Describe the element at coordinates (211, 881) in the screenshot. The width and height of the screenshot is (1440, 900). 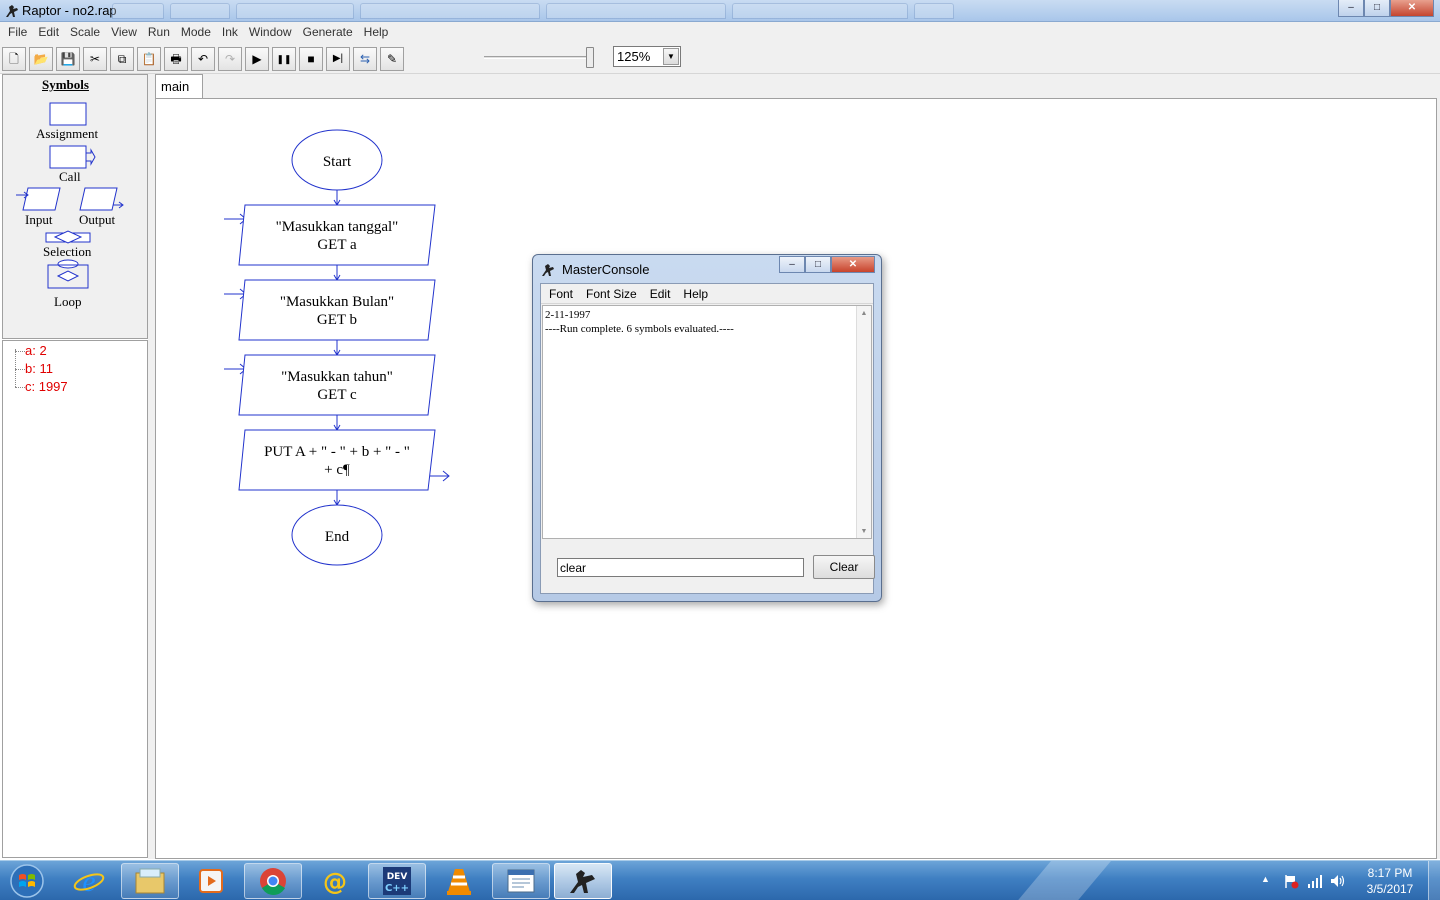
I see `media-player-icon` at that location.